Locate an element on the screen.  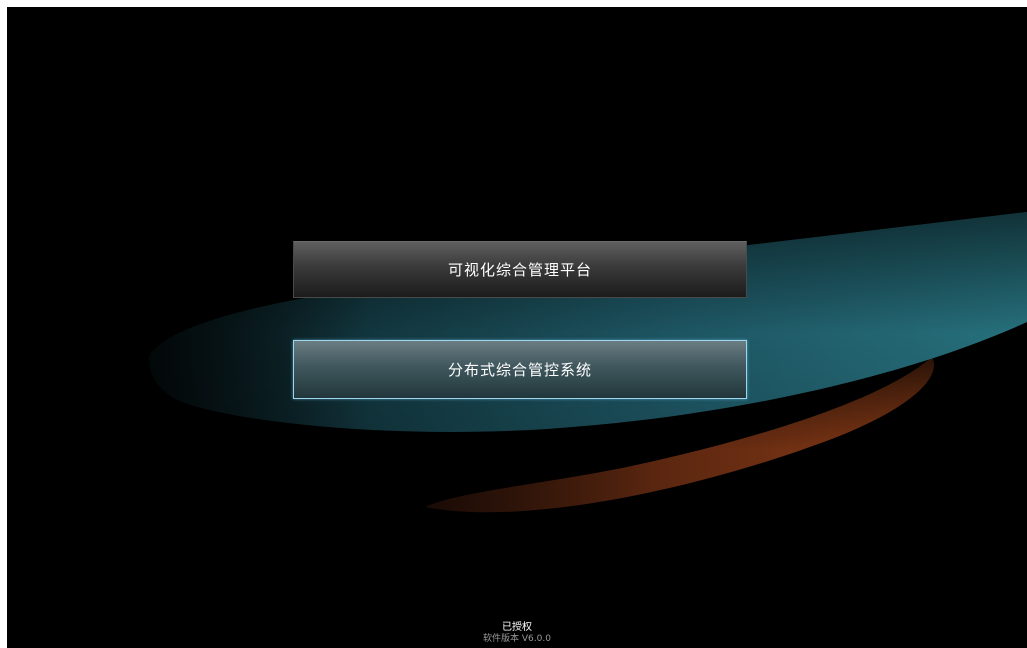
license-status: 已授权 is located at coordinates (517, 627).